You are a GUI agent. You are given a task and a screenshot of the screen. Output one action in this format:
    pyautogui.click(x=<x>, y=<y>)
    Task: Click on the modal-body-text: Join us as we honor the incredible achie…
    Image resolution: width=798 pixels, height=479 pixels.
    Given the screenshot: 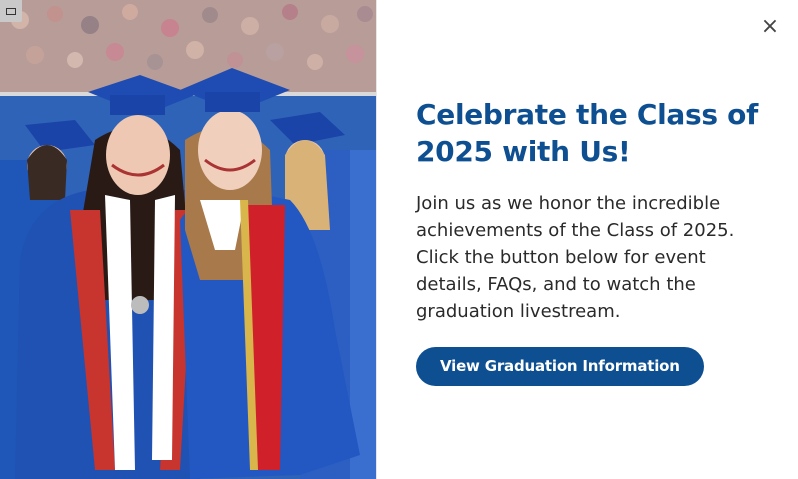 What is the action you would take?
    pyautogui.click(x=575, y=257)
    